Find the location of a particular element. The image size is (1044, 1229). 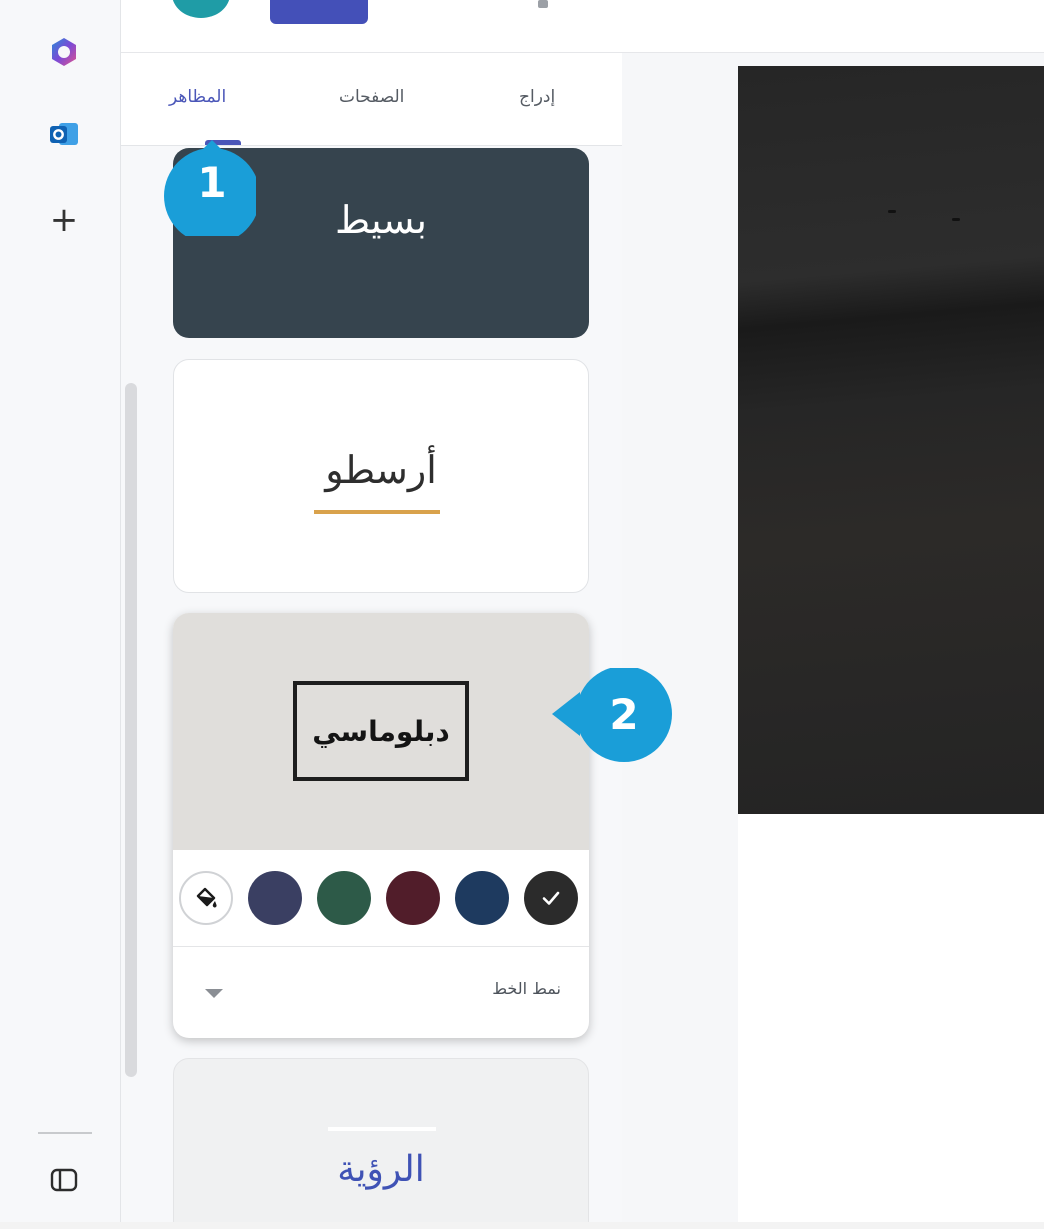

callout-marker-1: 1 is located at coordinates (210, 192).